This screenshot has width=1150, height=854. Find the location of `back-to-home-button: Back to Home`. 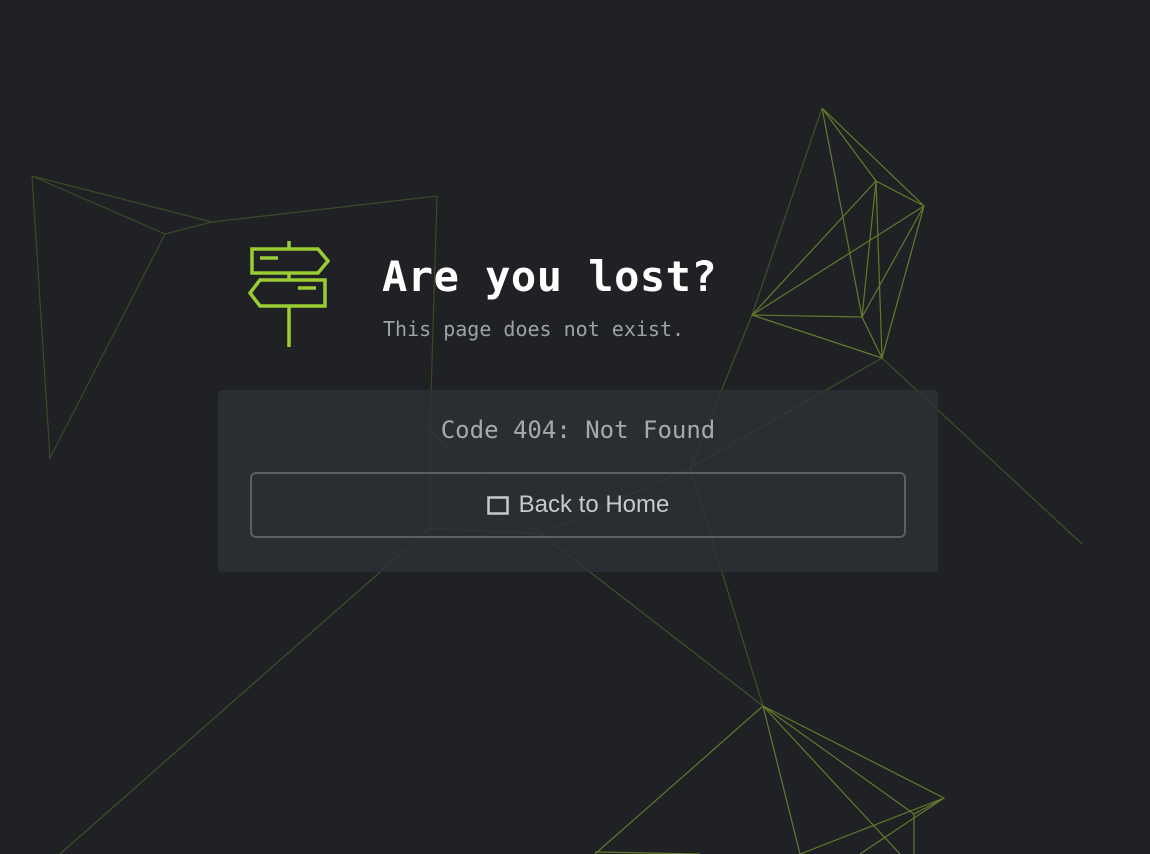

back-to-home-button: Back to Home is located at coordinates (578, 505).